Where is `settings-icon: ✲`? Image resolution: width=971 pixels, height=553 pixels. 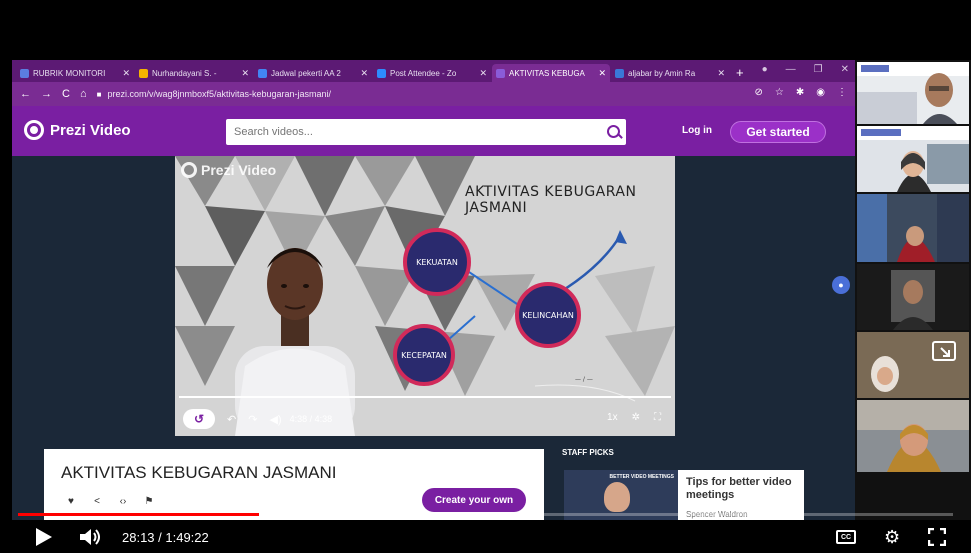
settings-icon: ✲ is located at coordinates (636, 417).